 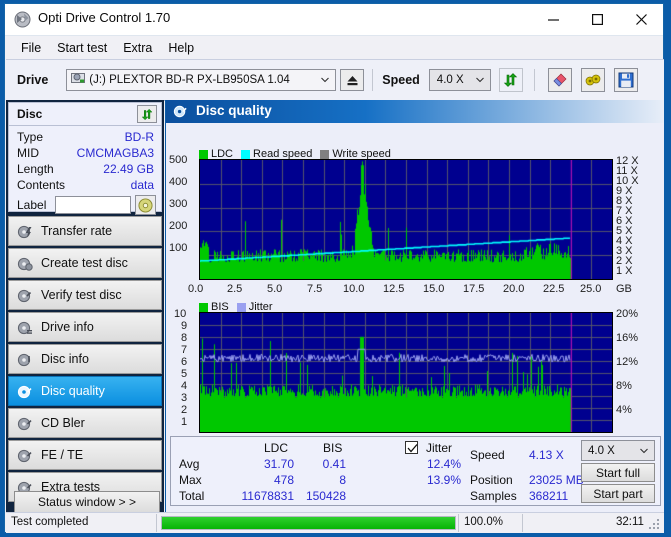 What do you see at coordinates (342, 480) in the screenshot?
I see `results-bis-max: 8` at bounding box center [342, 480].